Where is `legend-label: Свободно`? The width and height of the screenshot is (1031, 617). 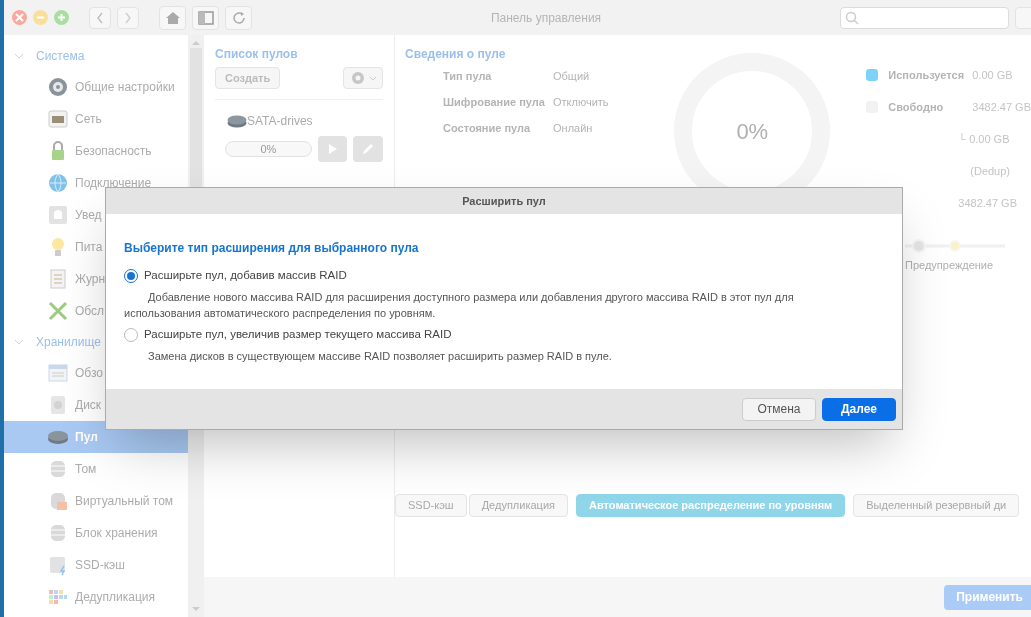
legend-label: Свободно is located at coordinates (916, 107).